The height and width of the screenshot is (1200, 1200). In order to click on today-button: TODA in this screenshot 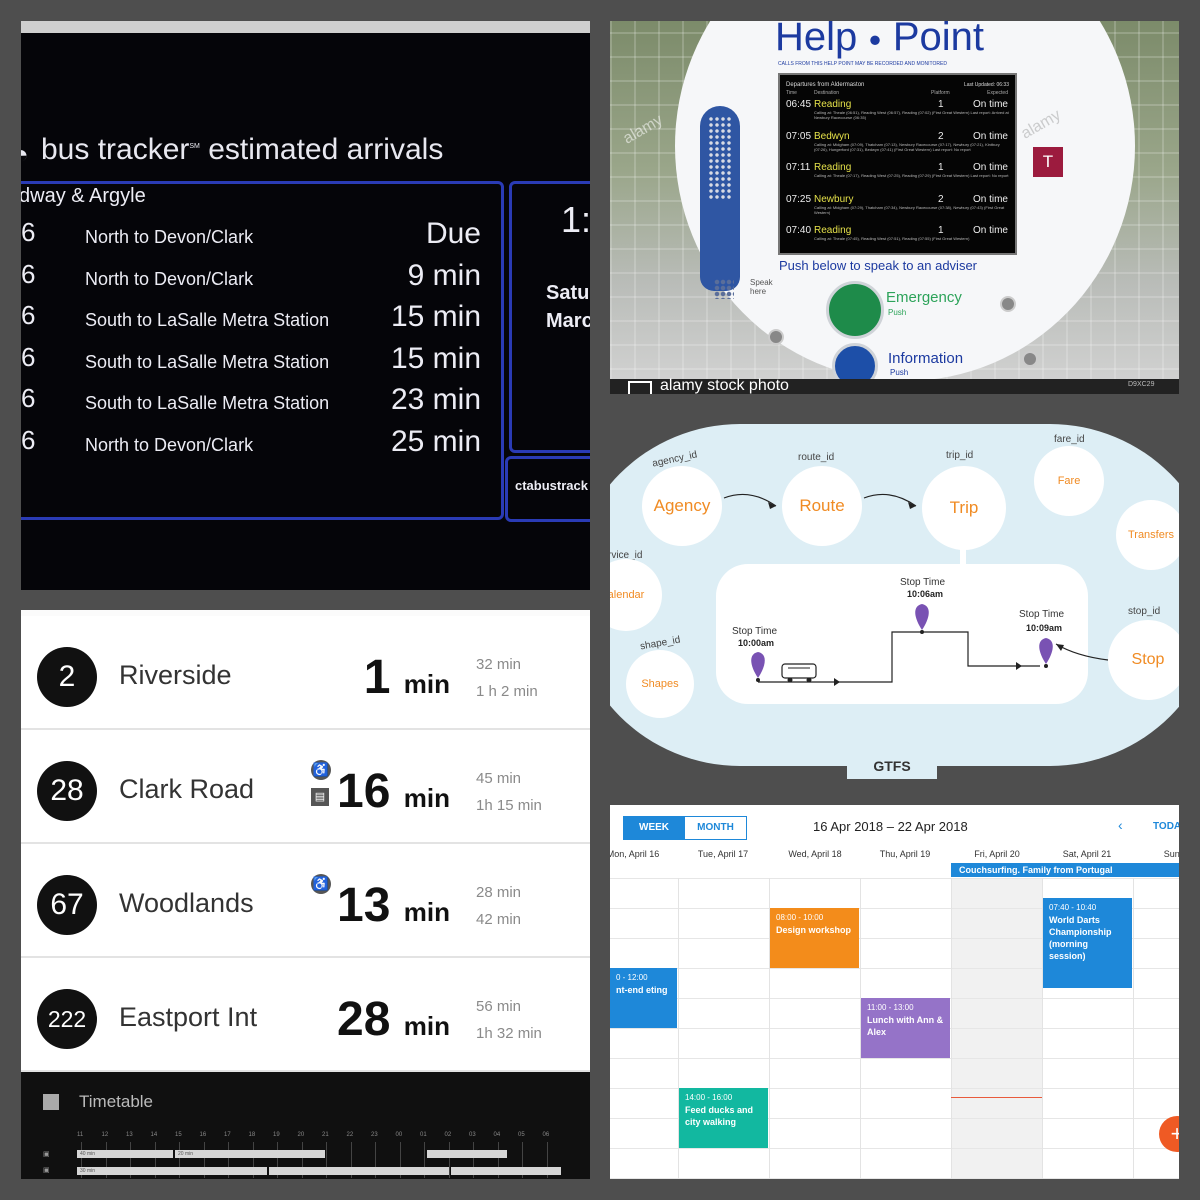, I will do `click(1166, 826)`.